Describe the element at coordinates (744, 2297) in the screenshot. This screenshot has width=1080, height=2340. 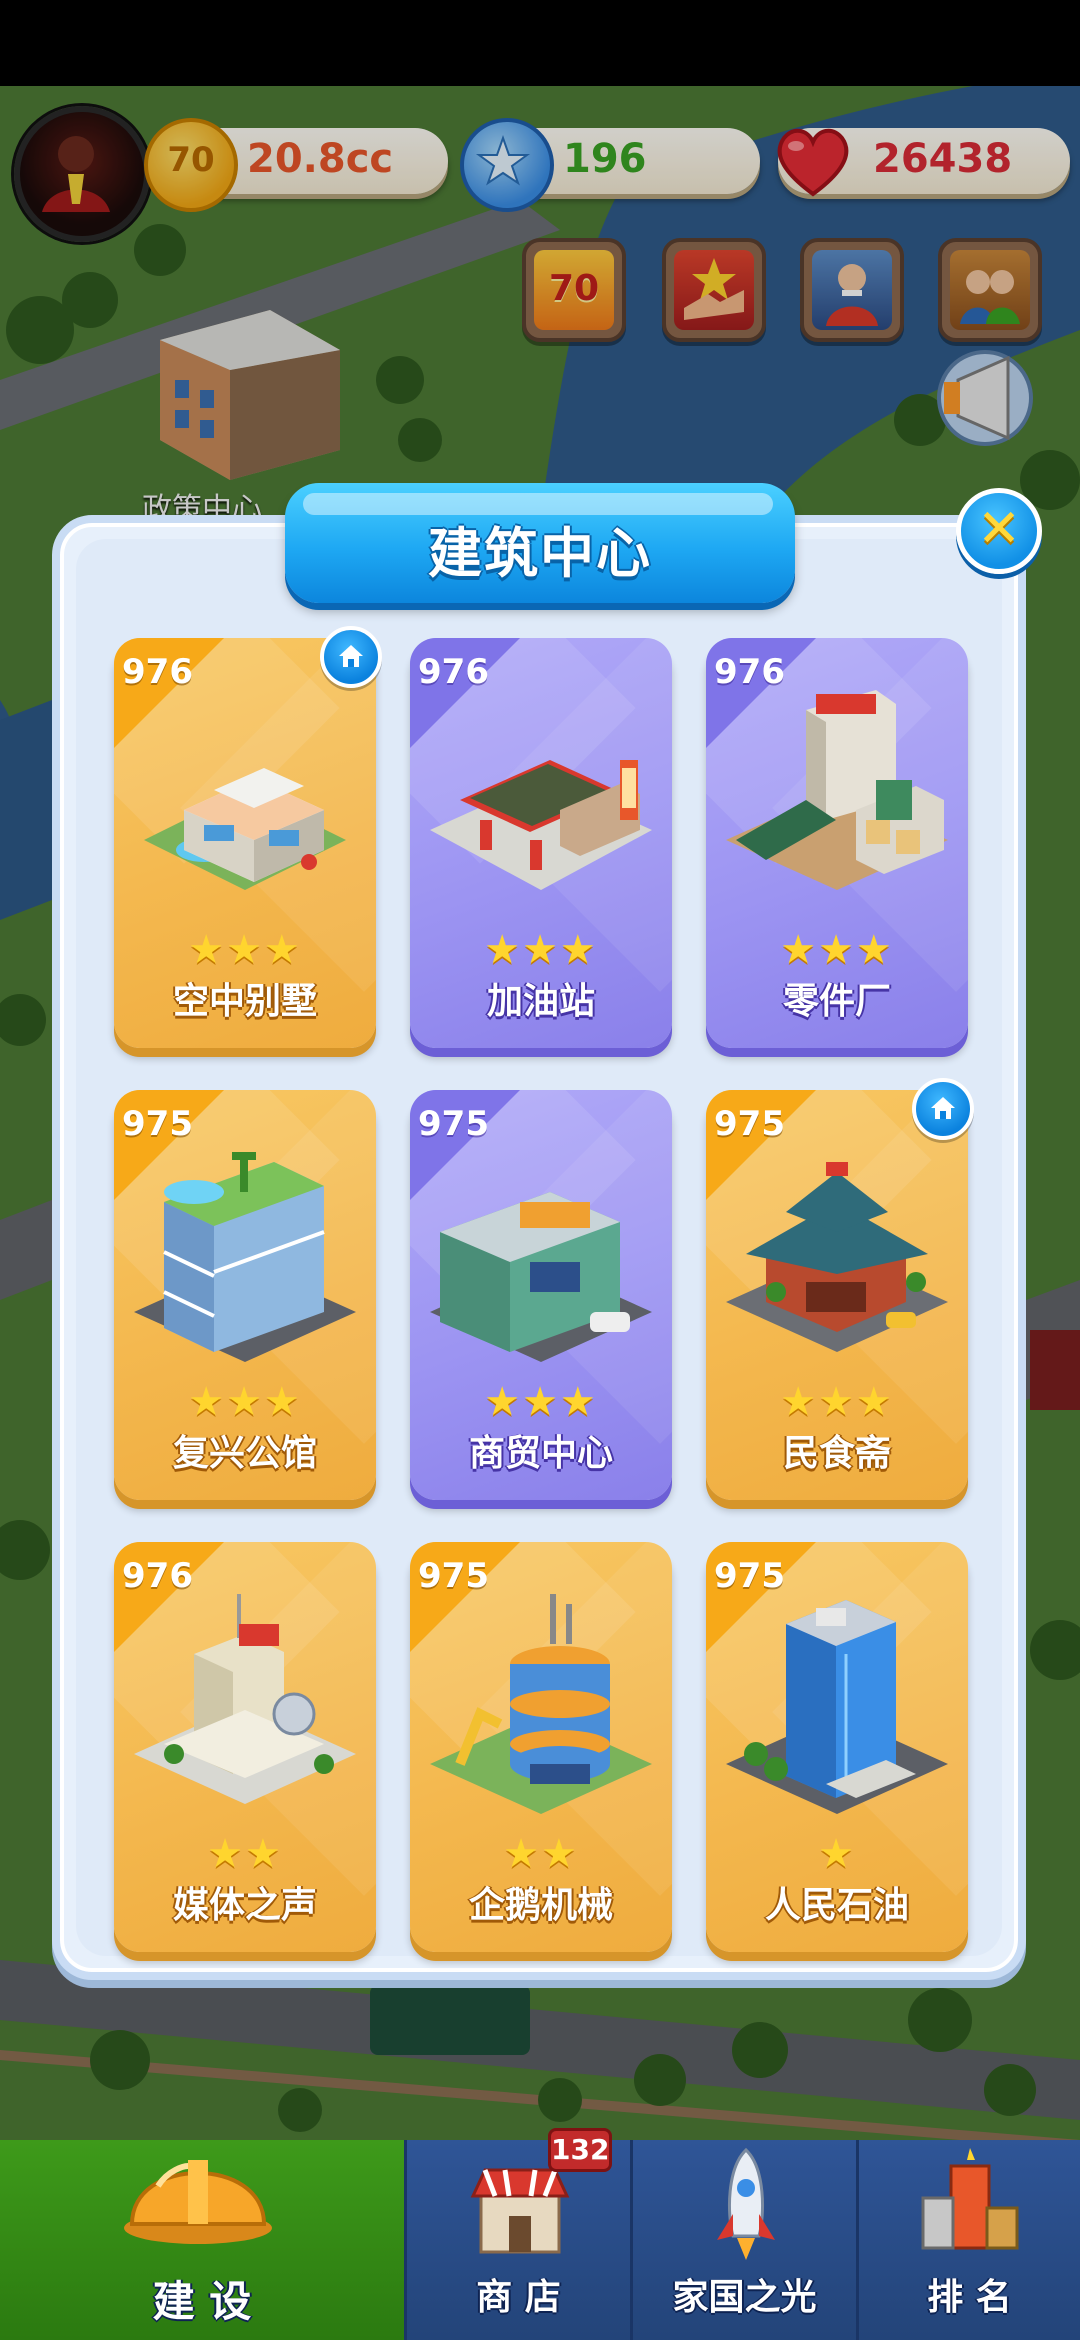
I see `nav-national-light-label: 家国之光` at that location.